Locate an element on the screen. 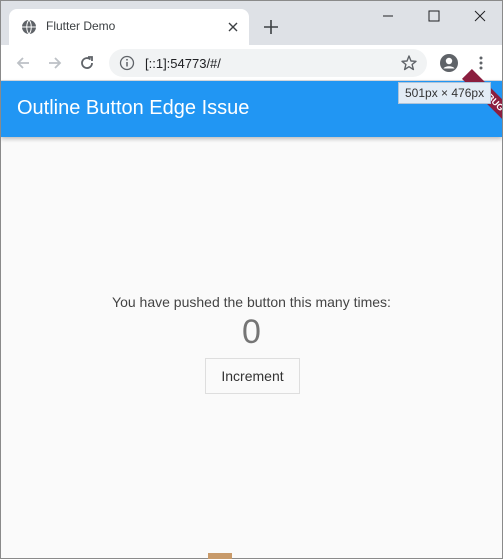 This screenshot has height=559, width=503. globe-icon is located at coordinates (29, 27).